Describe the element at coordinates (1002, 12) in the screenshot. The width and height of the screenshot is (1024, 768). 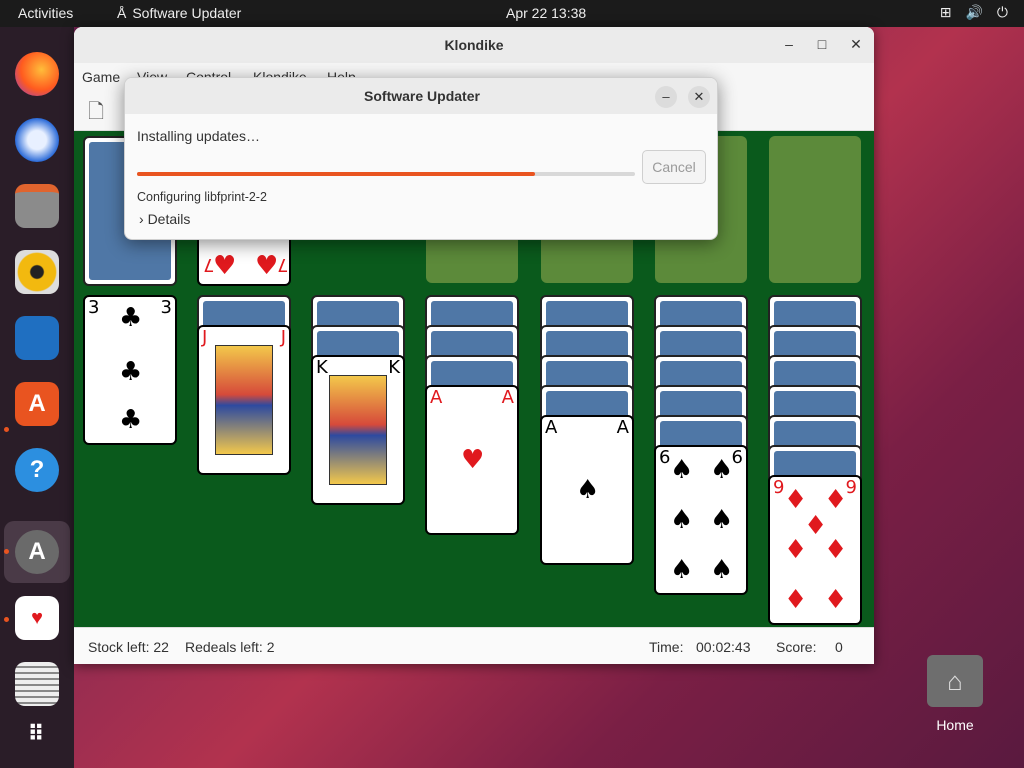
I see `power-icon: ⏻` at that location.